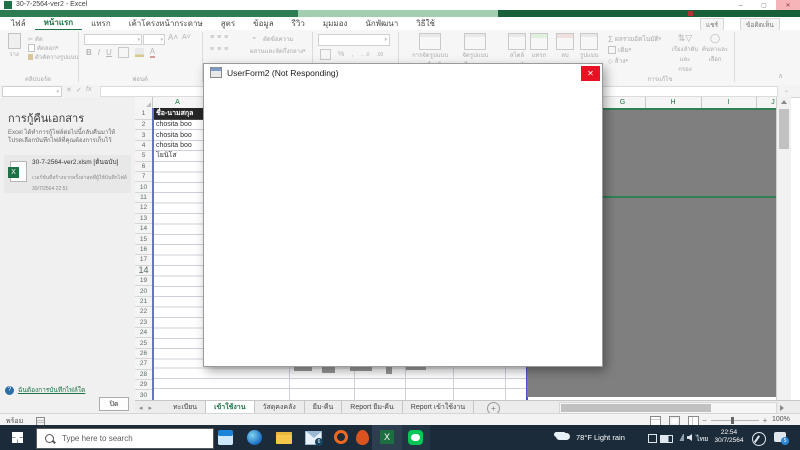 The height and width of the screenshot is (450, 800). Describe the element at coordinates (109, 52) in the screenshot. I see `underline-button: U` at that location.